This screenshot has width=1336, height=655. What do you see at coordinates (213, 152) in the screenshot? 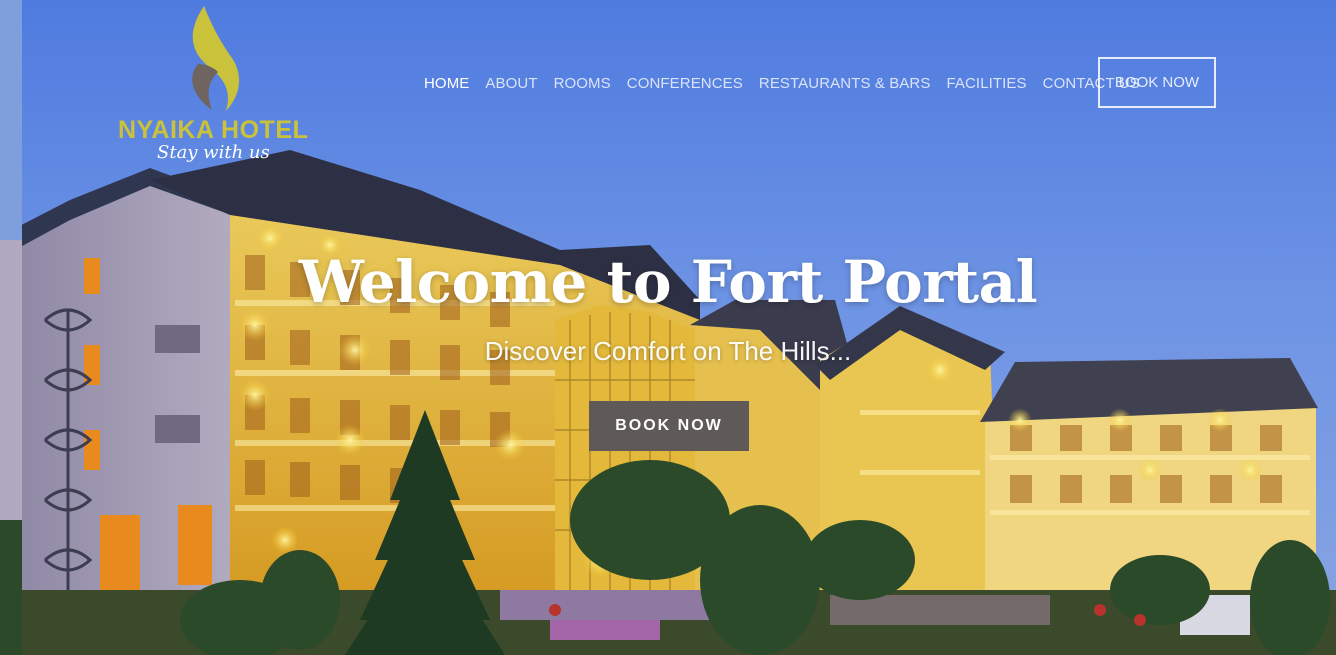
I see `brand-tagline: Stay with us` at bounding box center [213, 152].